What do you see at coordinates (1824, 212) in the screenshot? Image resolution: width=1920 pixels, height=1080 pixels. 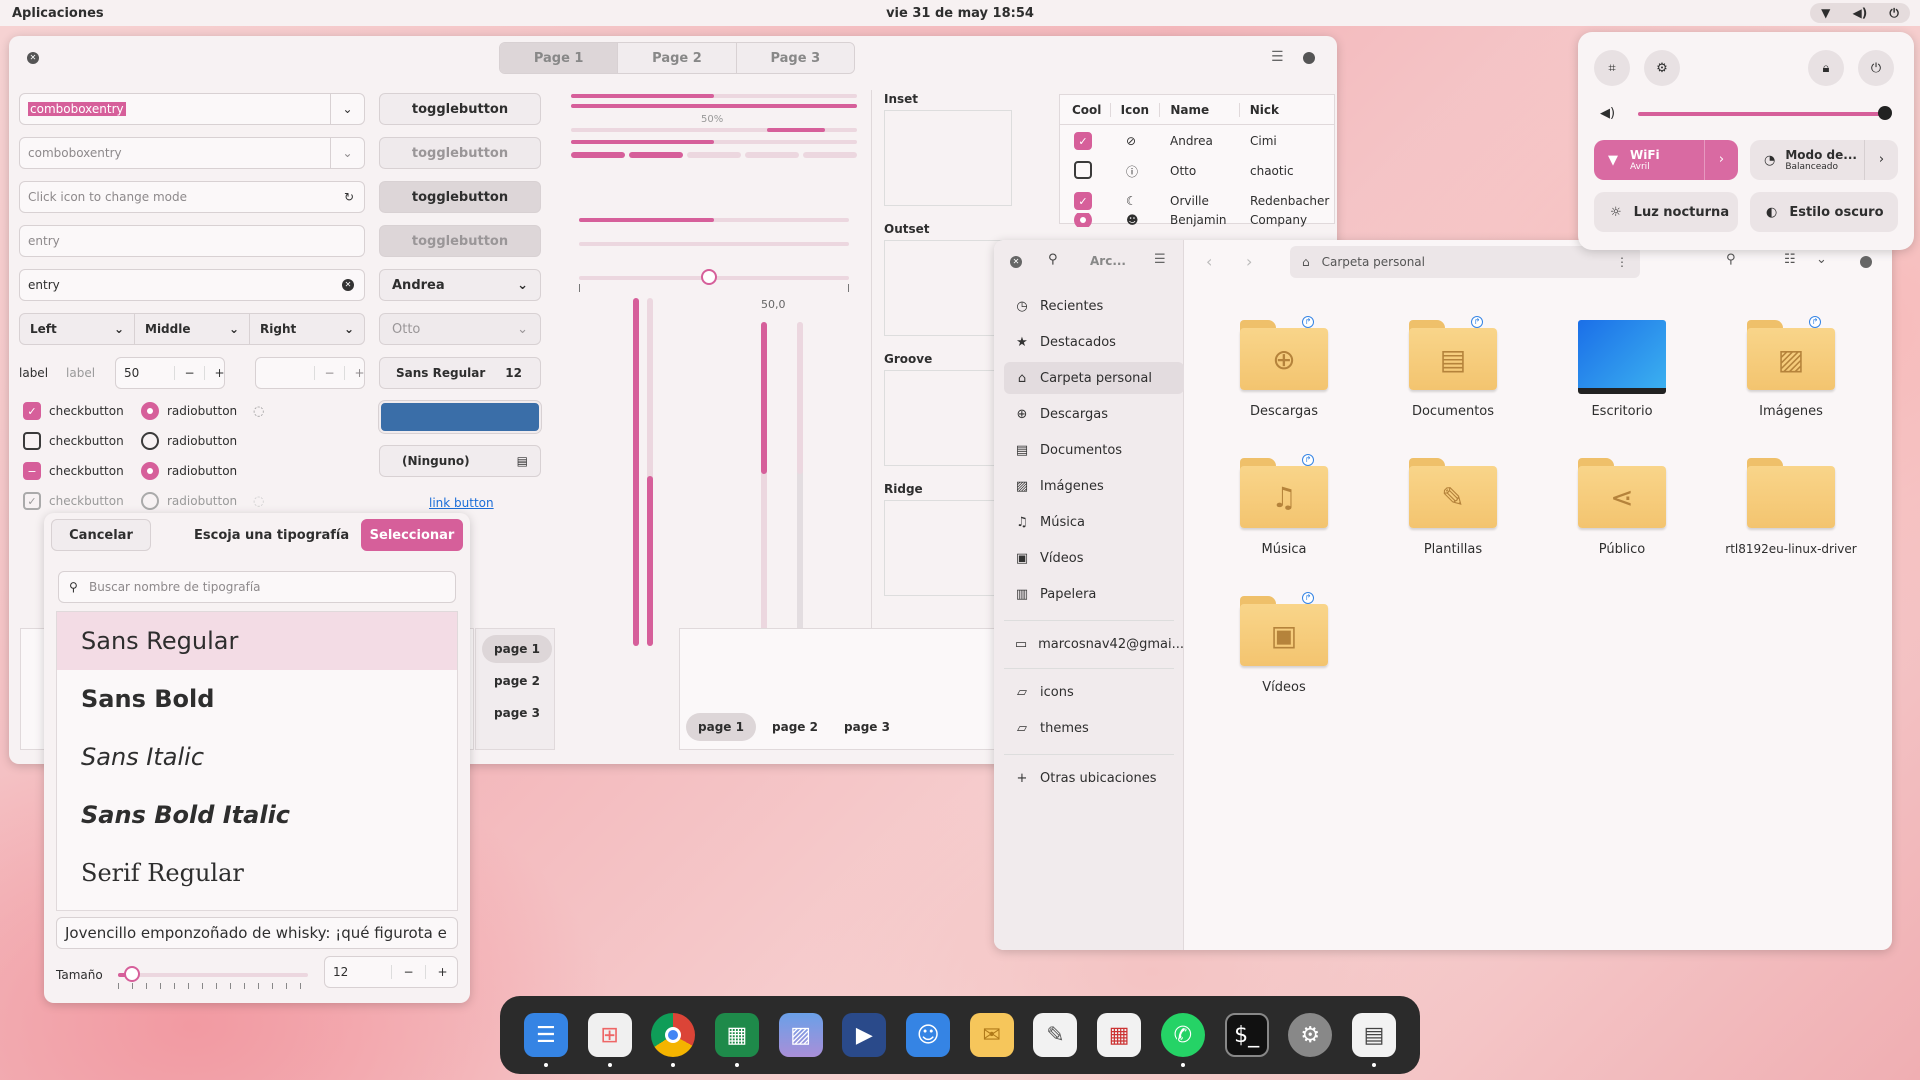 I see `dark-style-toggle: ◐ Estilo oscuro` at bounding box center [1824, 212].